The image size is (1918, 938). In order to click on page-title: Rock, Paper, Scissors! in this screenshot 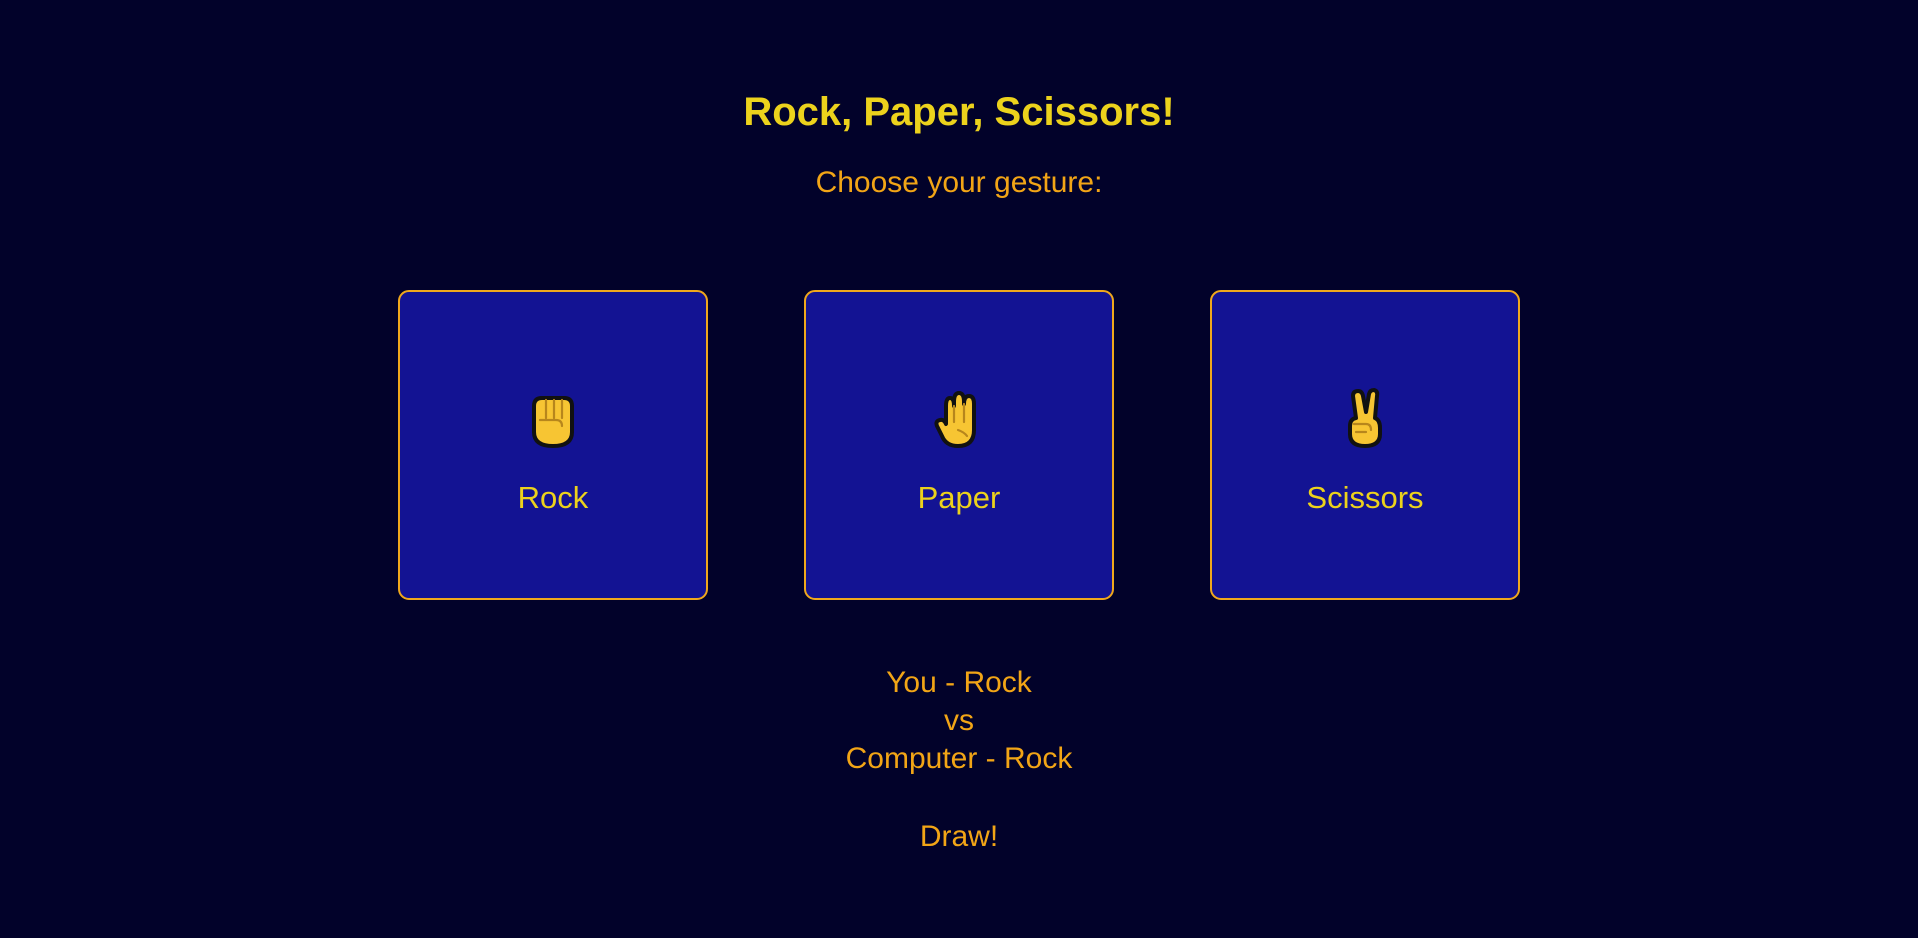, I will do `click(959, 112)`.